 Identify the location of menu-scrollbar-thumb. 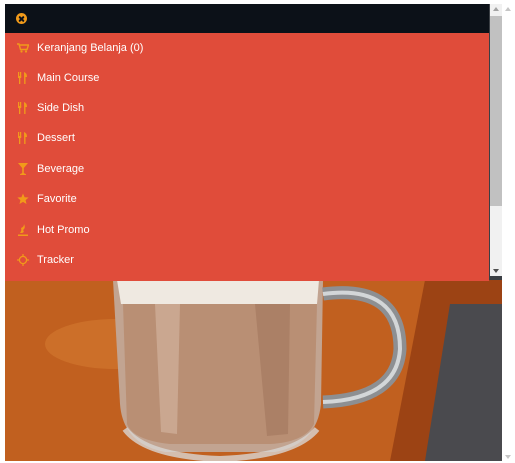
(496, 111).